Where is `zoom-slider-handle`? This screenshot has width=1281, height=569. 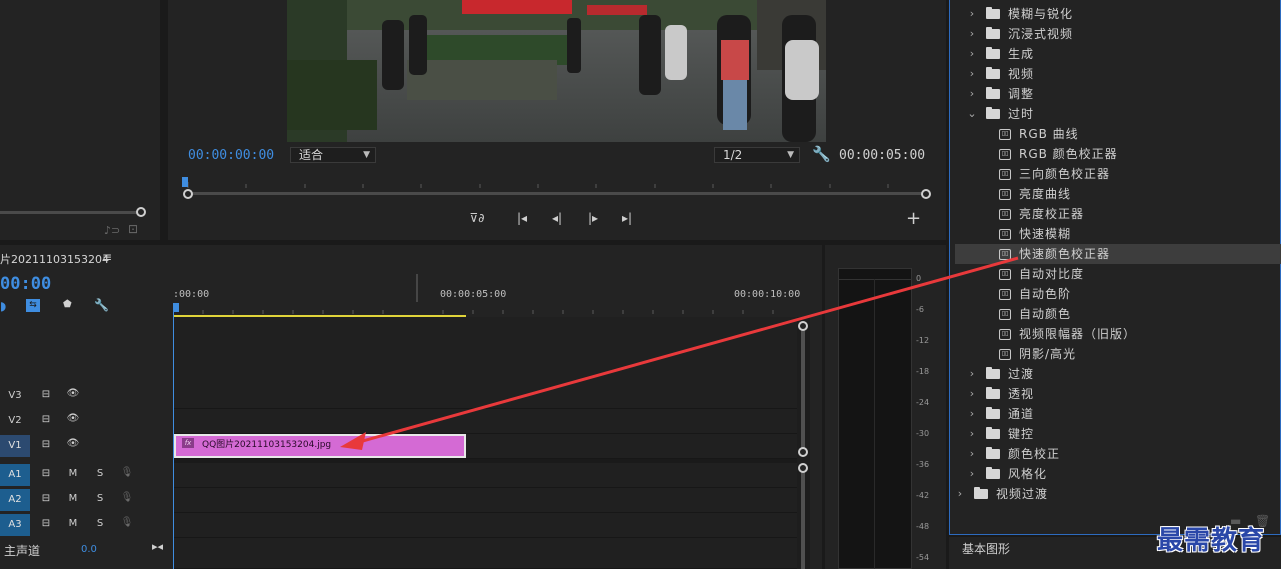 zoom-slider-handle is located at coordinates (141, 212).